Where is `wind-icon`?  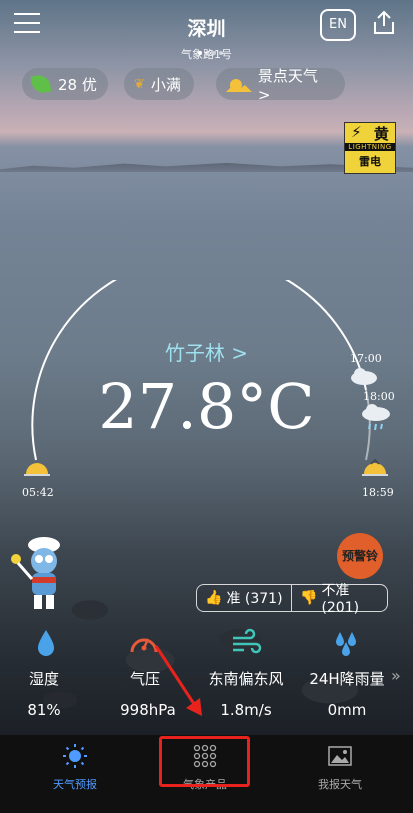
wind-icon is located at coordinates (247, 641).